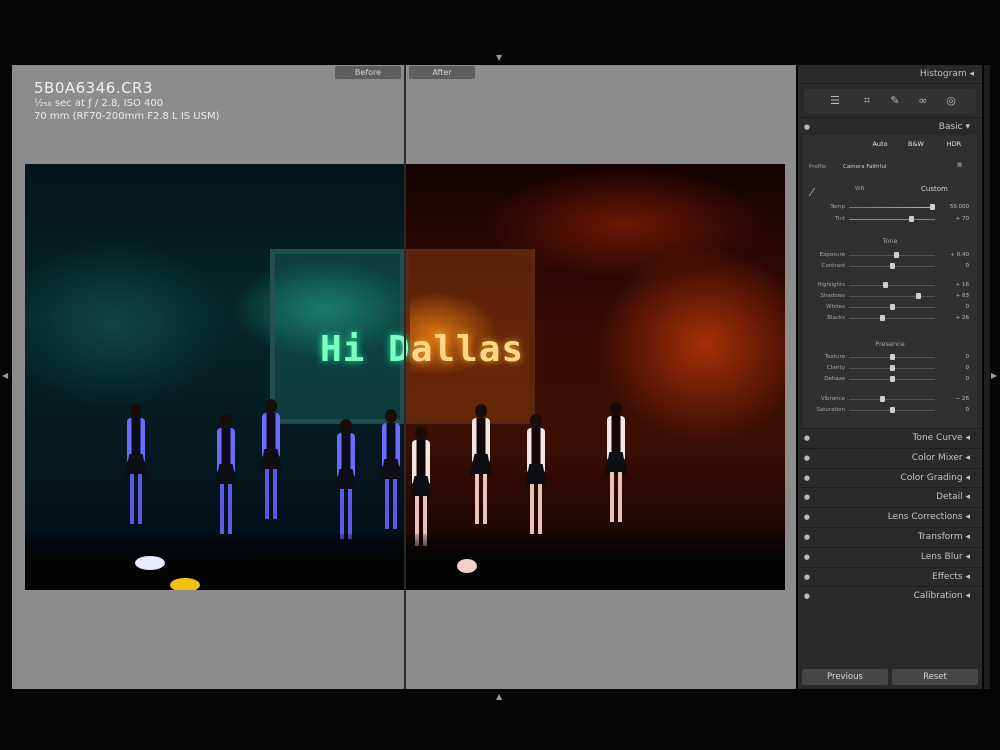  What do you see at coordinates (890, 595) in the screenshot?
I see `section-calibration: ● Calibration ◂` at bounding box center [890, 595].